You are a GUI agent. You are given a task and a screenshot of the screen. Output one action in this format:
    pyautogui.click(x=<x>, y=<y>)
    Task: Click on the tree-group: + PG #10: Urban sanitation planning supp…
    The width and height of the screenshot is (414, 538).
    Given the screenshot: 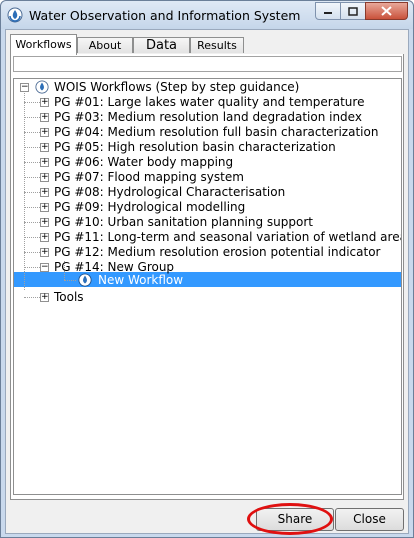 What is the action you would take?
    pyautogui.click(x=204, y=222)
    